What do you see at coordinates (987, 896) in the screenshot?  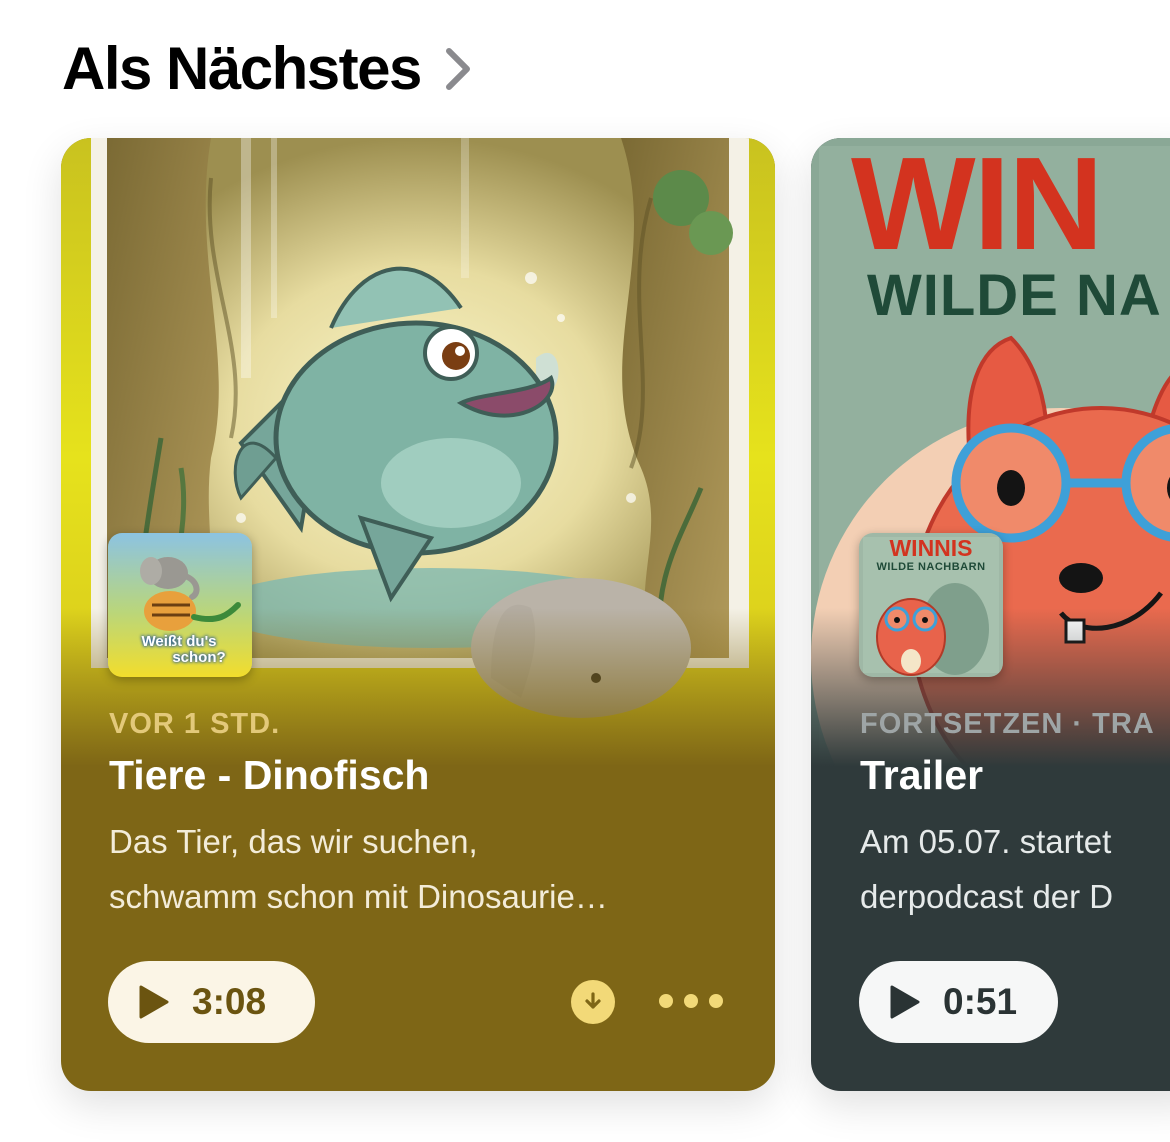 I see `description-line: derpodcast der D` at bounding box center [987, 896].